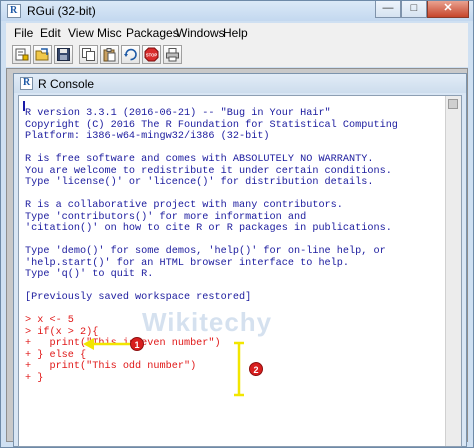 This screenshot has width=474, height=448. I want to click on open-script-icon, so click(22, 54).